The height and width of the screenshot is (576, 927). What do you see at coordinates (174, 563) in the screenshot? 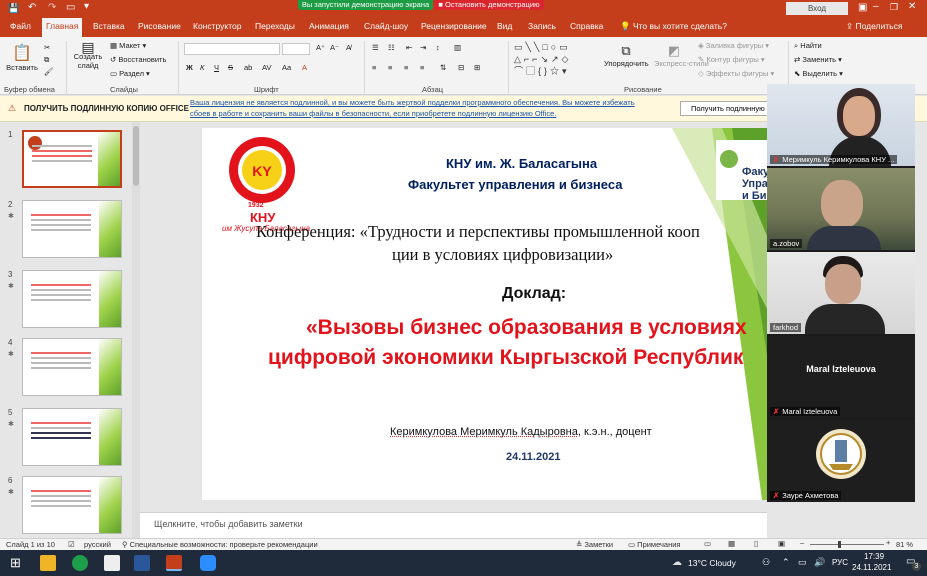
I see `powerpoint-icon` at bounding box center [174, 563].